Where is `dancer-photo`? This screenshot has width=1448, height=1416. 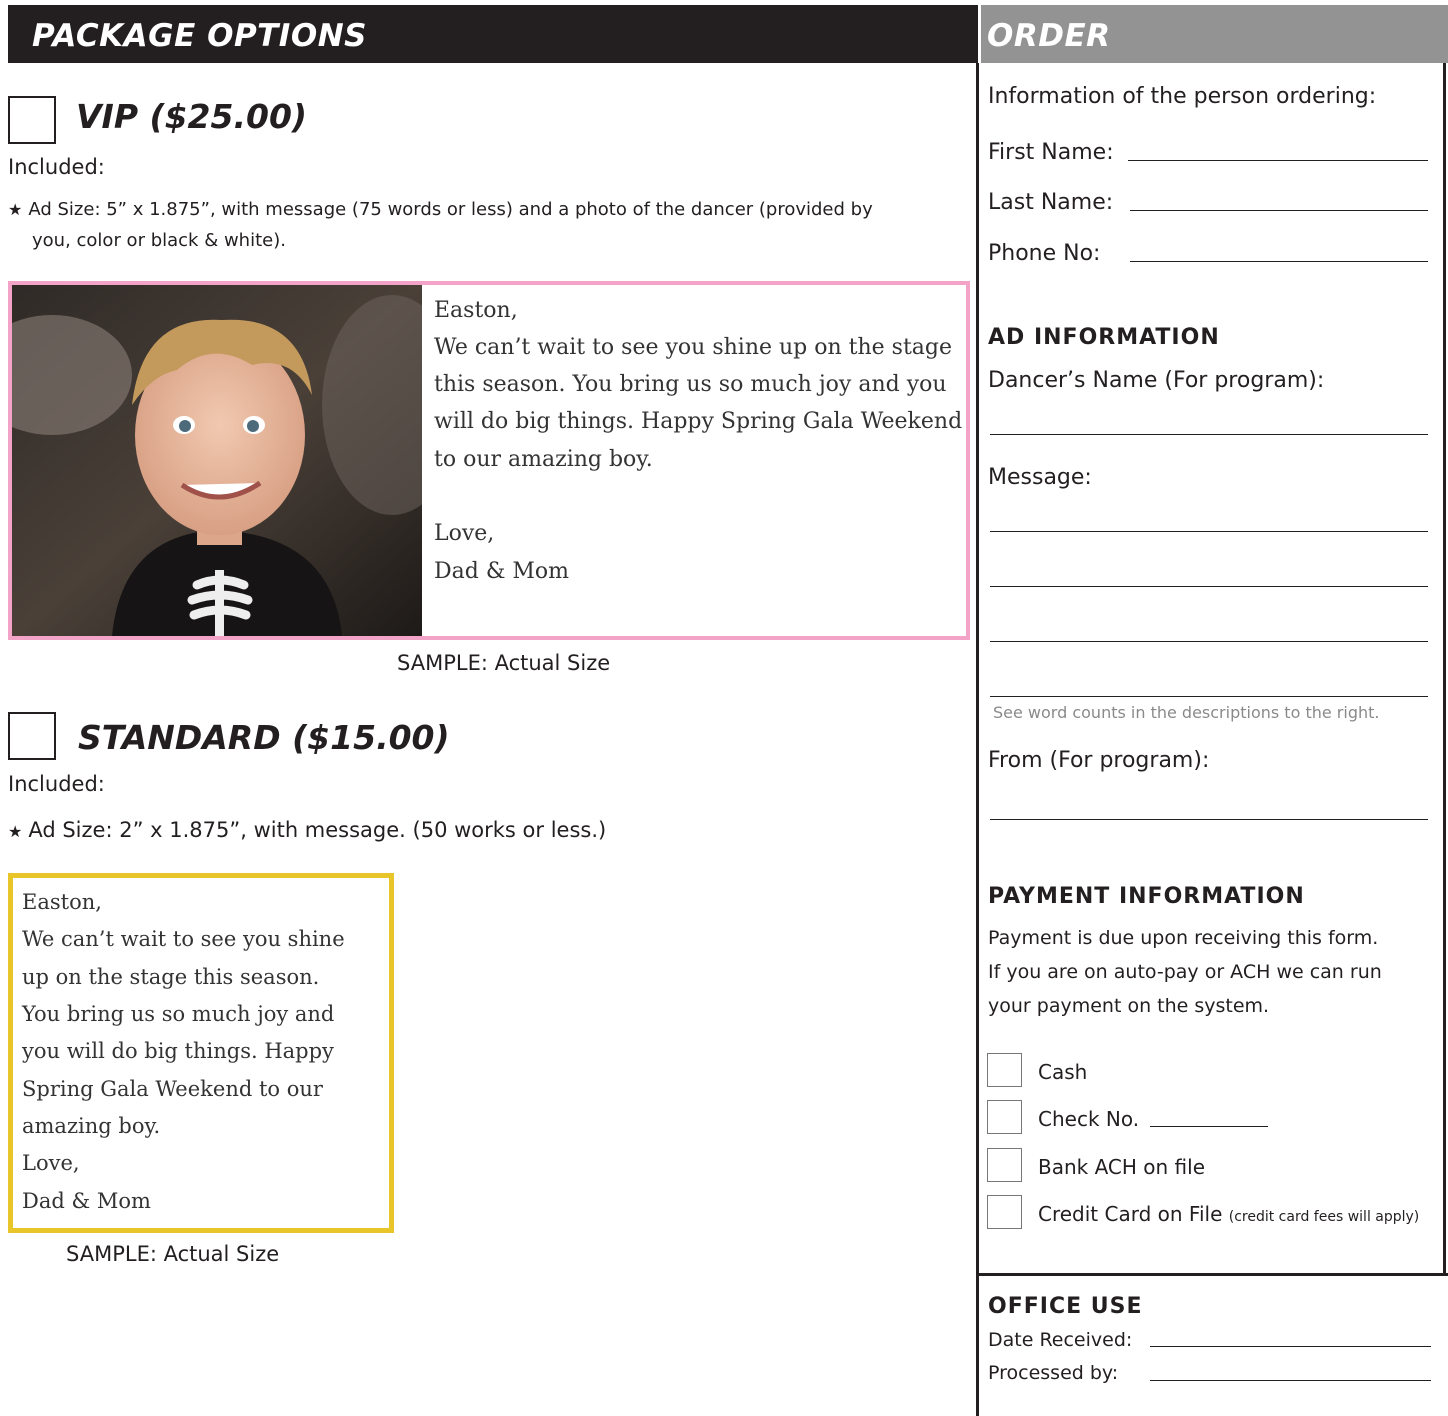 dancer-photo is located at coordinates (217, 460).